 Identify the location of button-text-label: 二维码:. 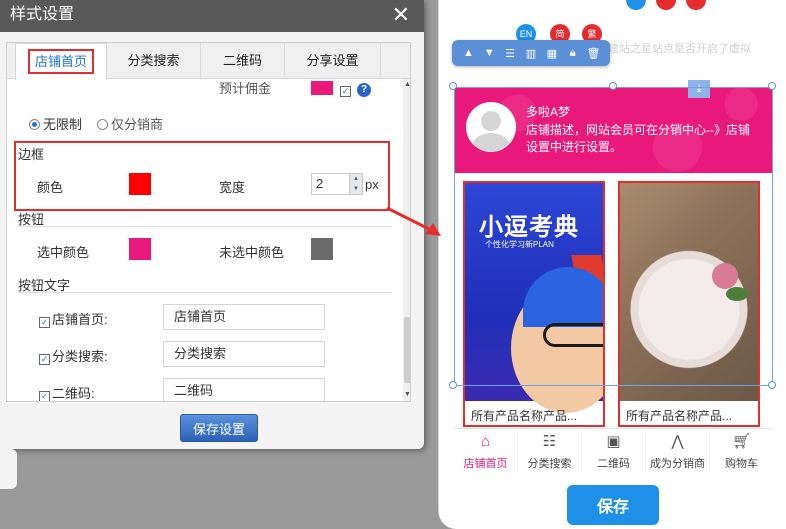
(73, 393).